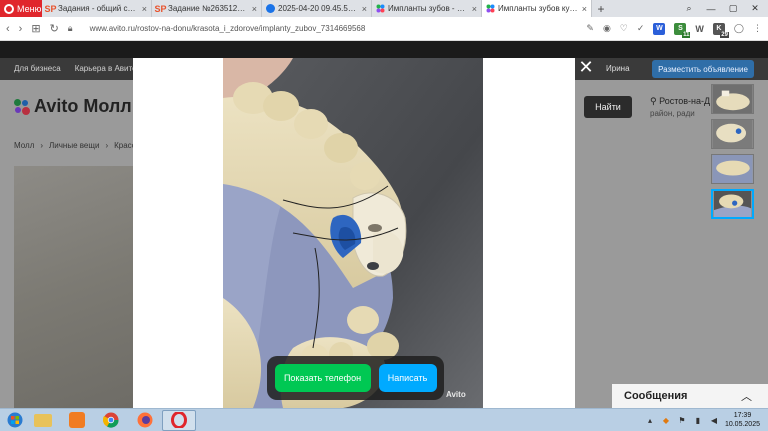 The width and height of the screenshot is (768, 431). I want to click on taskbar-opera, so click(179, 420).